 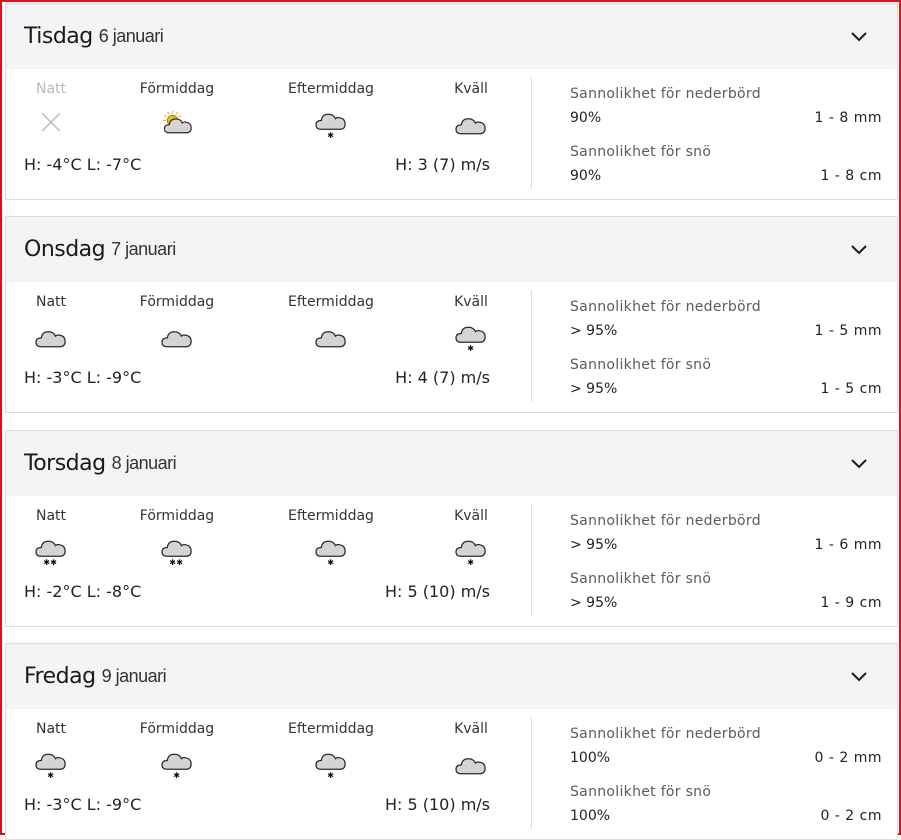 I want to click on precipitation-probability: Sannolikhet för nederbörd > 95% 1 - 5 mm, so click(x=726, y=321).